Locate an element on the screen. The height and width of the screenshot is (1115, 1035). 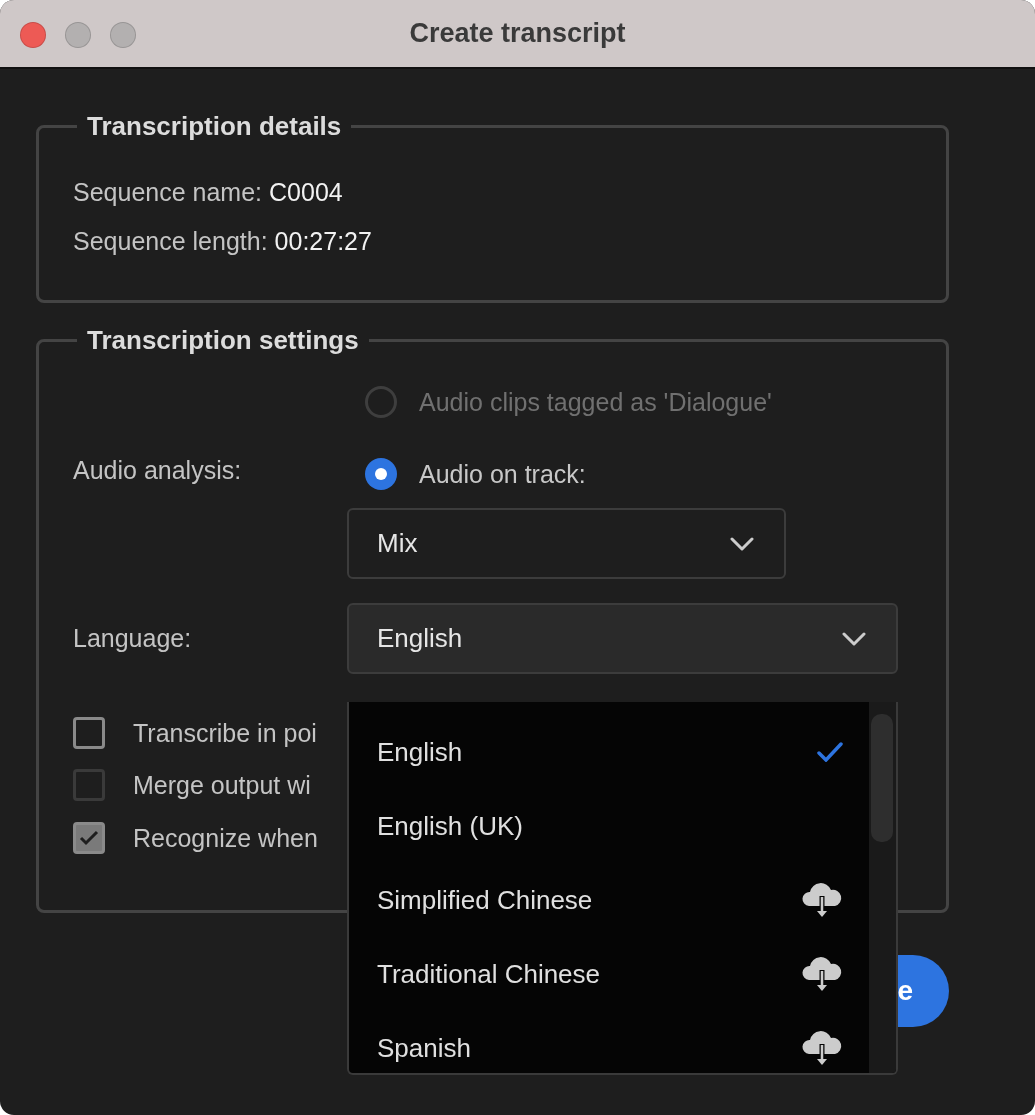
zoom-button is located at coordinates (123, 35).